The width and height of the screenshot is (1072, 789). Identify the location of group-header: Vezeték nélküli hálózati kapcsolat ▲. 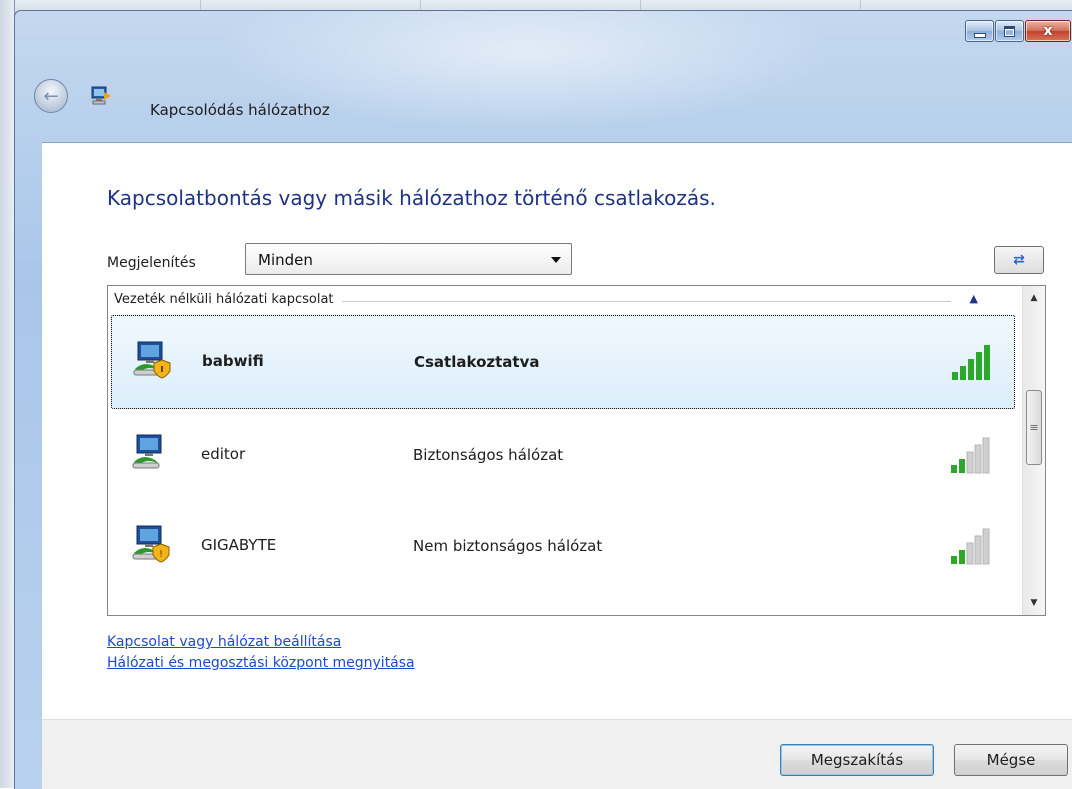
(560, 300).